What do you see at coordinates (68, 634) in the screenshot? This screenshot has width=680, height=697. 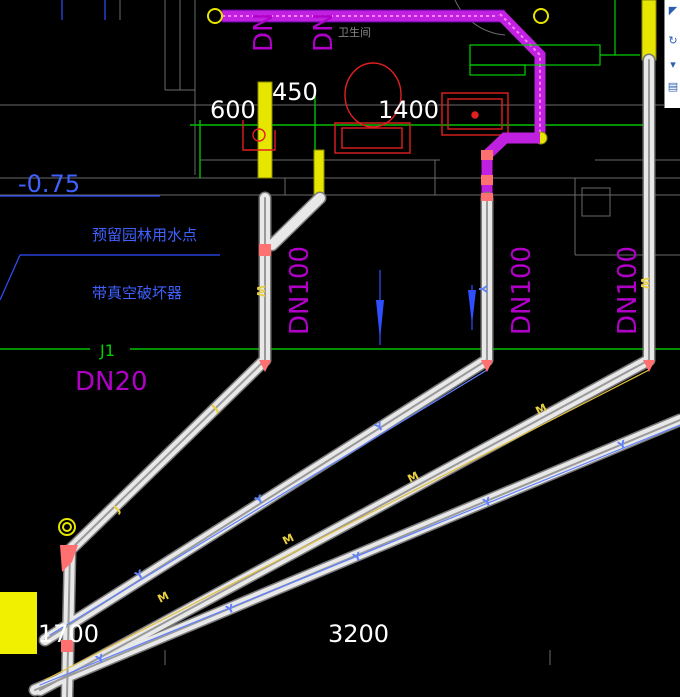 I see `dim-1700: 1700` at bounding box center [68, 634].